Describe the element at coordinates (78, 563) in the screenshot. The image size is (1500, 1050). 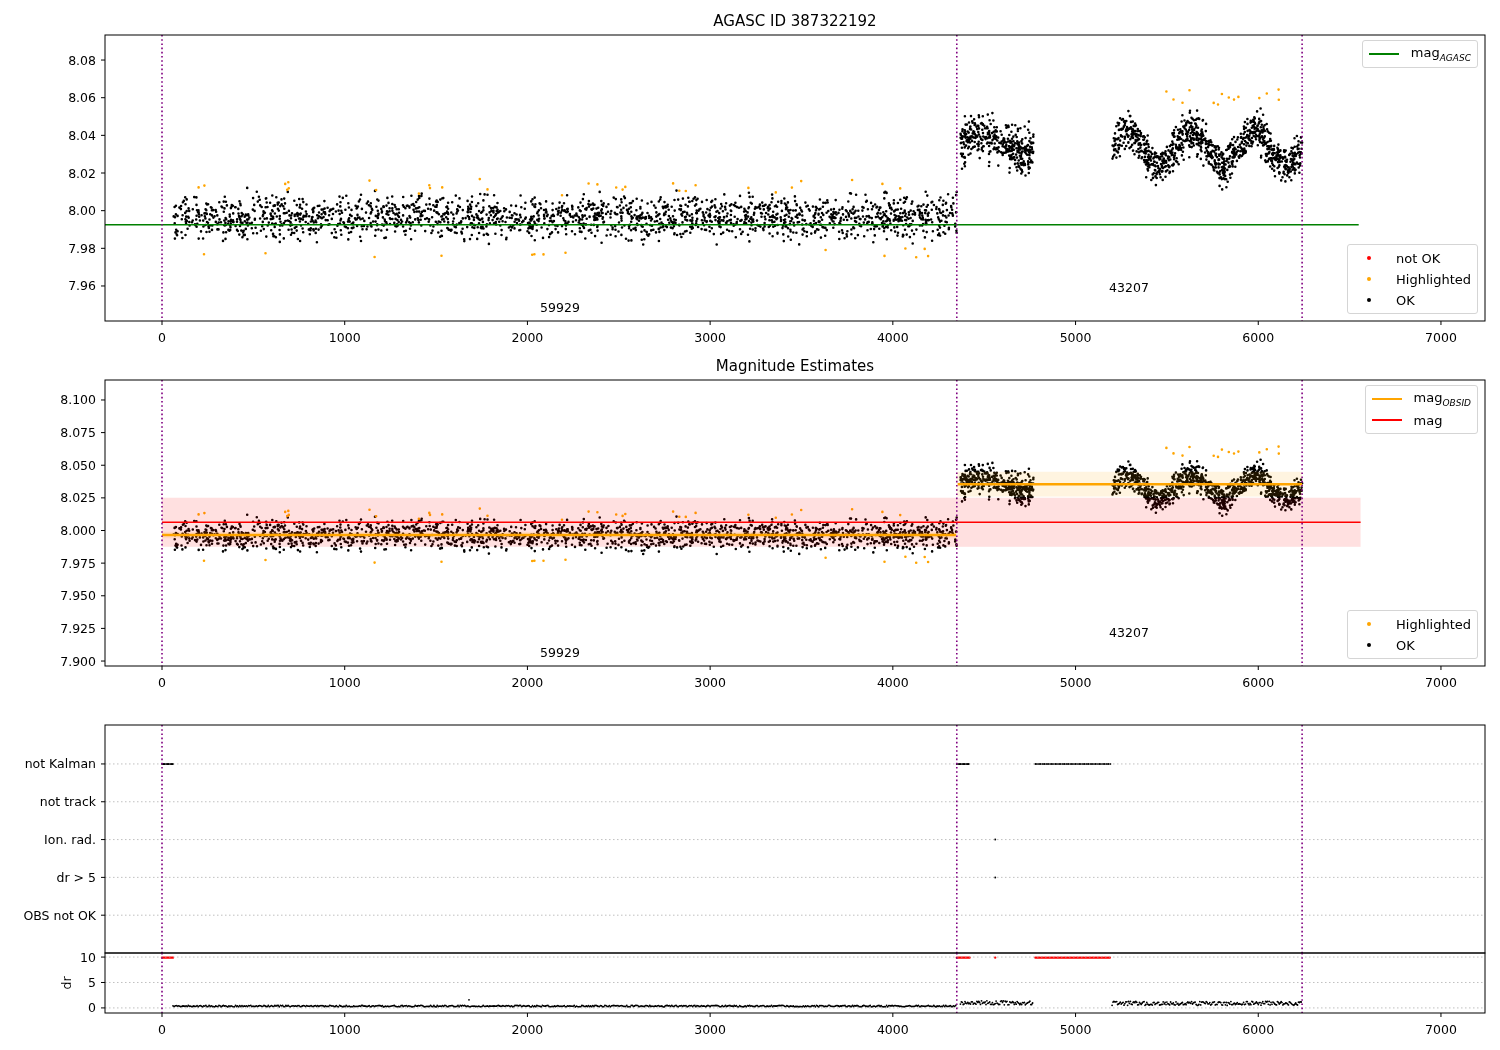
I see `tick-label: 7.975` at that location.